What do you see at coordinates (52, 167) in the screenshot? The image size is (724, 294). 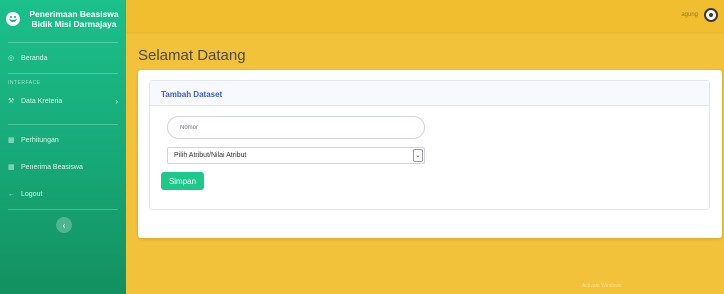 I see `sidebar-item-label: Penerima Beasiswa` at bounding box center [52, 167].